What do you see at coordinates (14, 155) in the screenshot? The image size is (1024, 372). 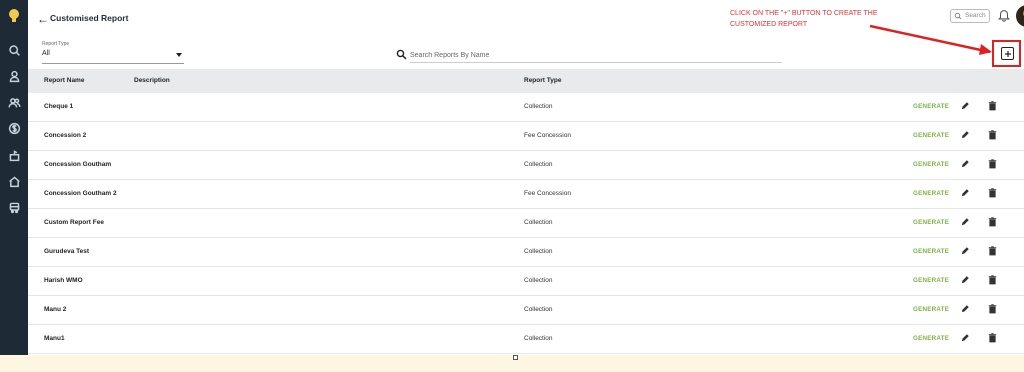 I see `sidebar-fee-structure-icon` at bounding box center [14, 155].